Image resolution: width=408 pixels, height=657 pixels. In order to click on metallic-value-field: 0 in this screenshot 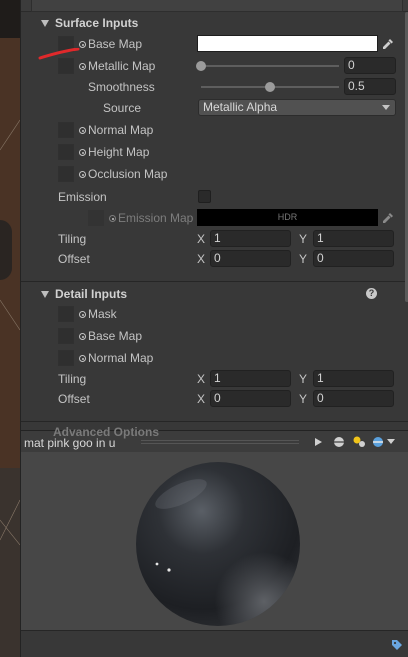, I will do `click(370, 65)`.